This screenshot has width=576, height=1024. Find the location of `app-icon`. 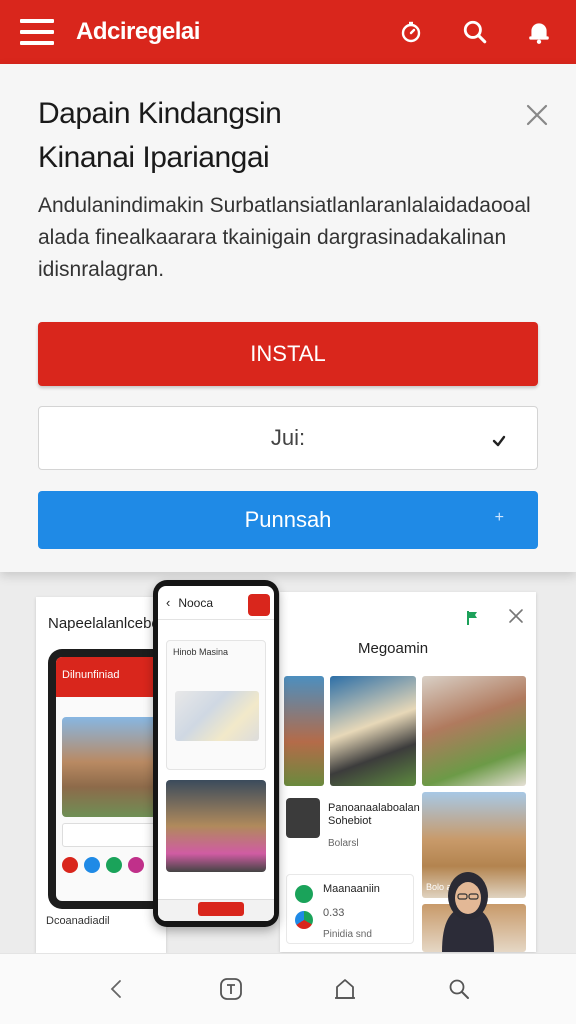

app-icon is located at coordinates (304, 920).